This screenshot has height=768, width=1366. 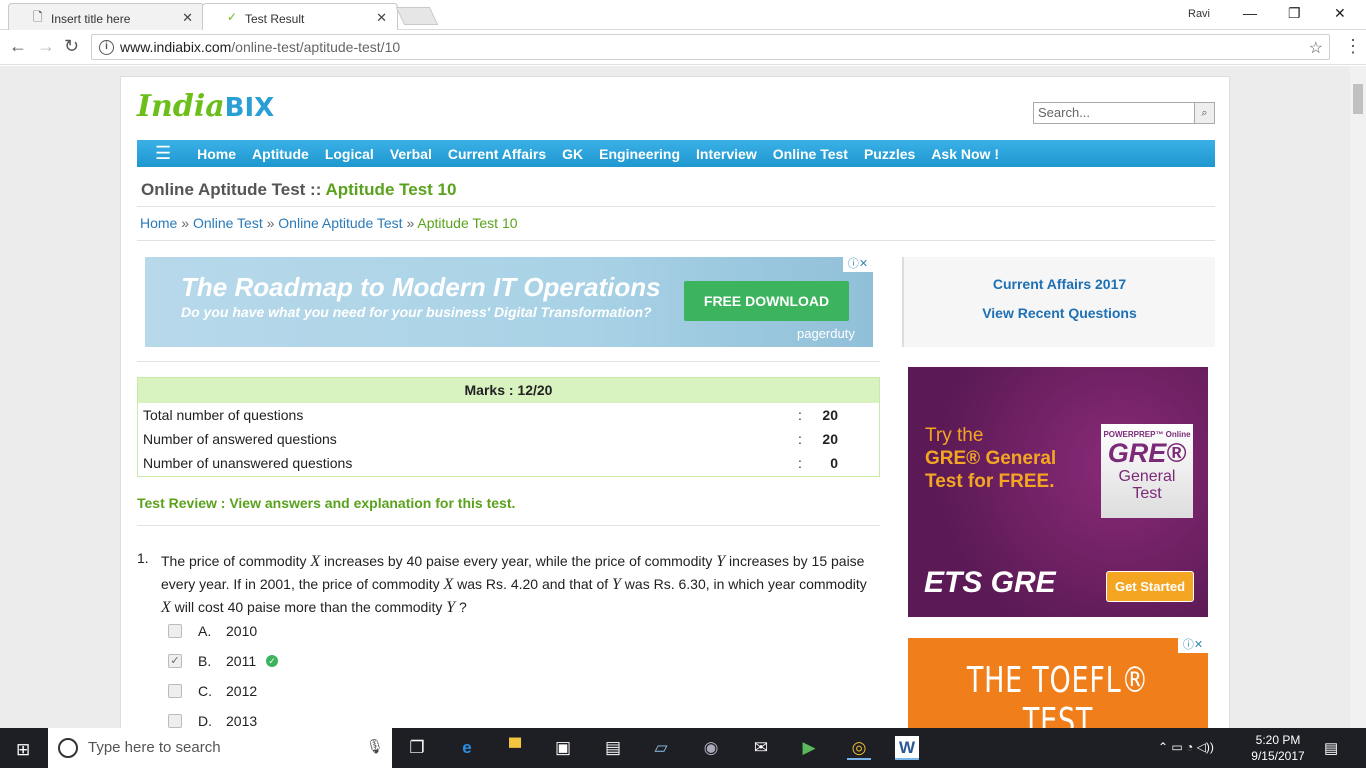 I want to click on store-icon: ▣, so click(x=563, y=748).